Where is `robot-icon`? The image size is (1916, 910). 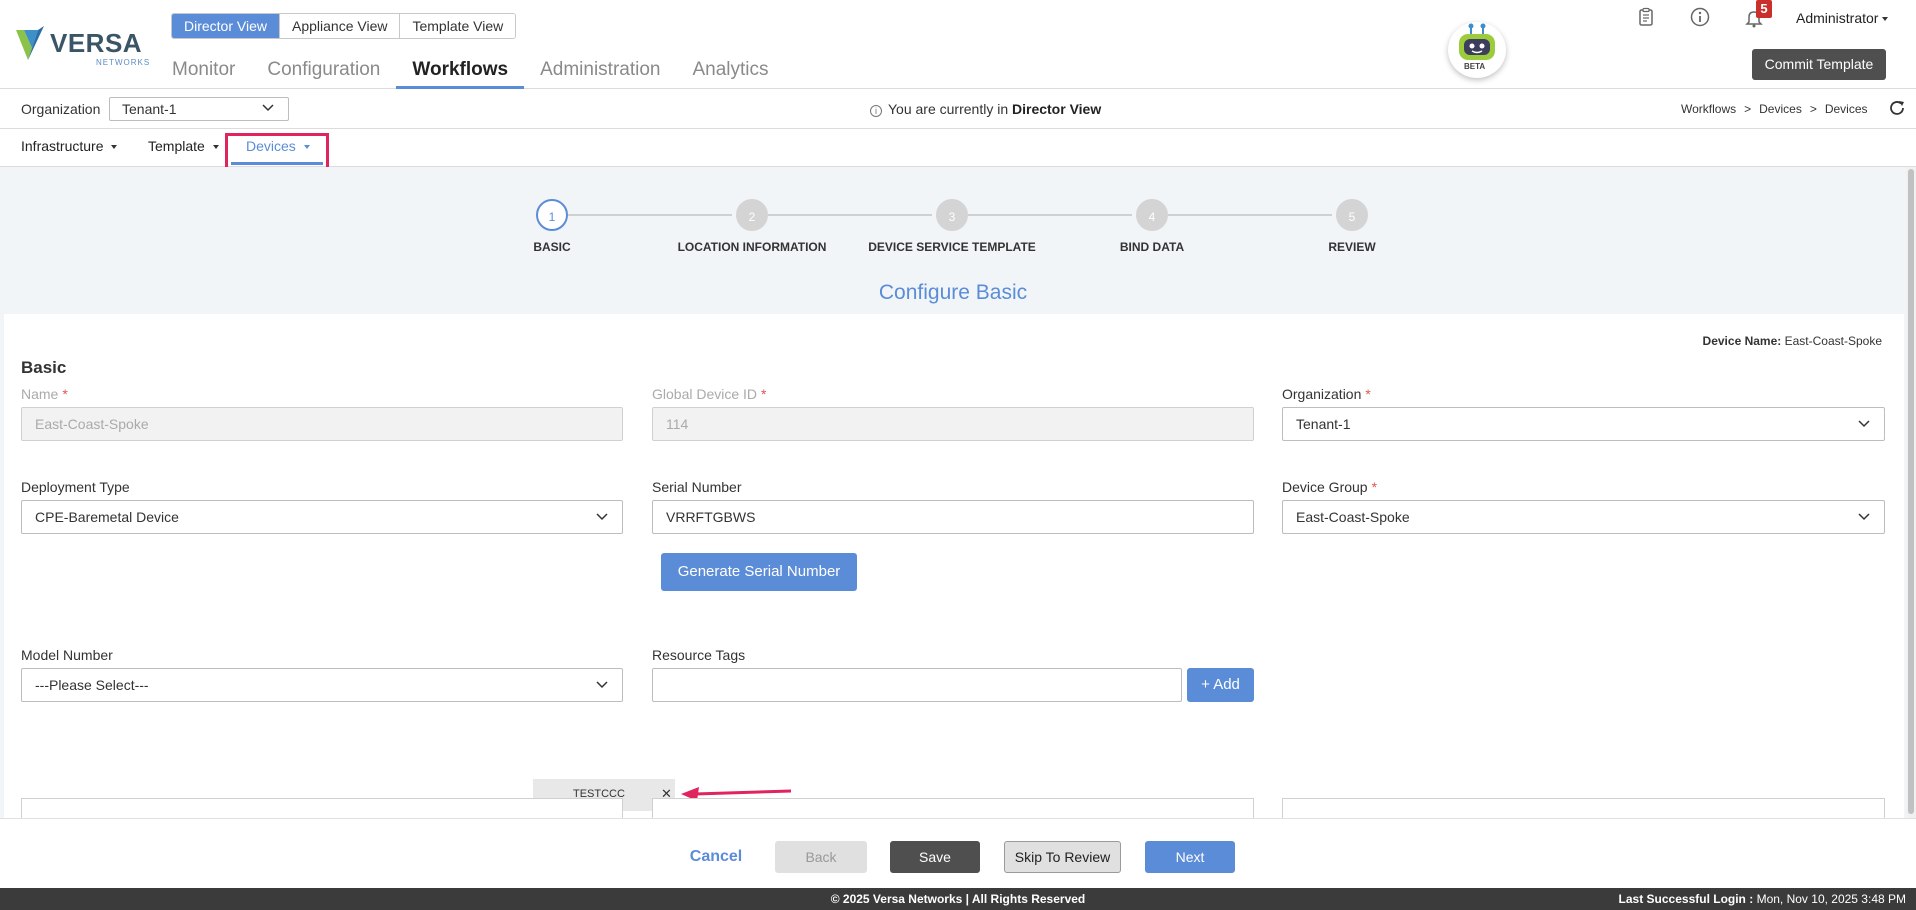
robot-icon is located at coordinates (1477, 41).